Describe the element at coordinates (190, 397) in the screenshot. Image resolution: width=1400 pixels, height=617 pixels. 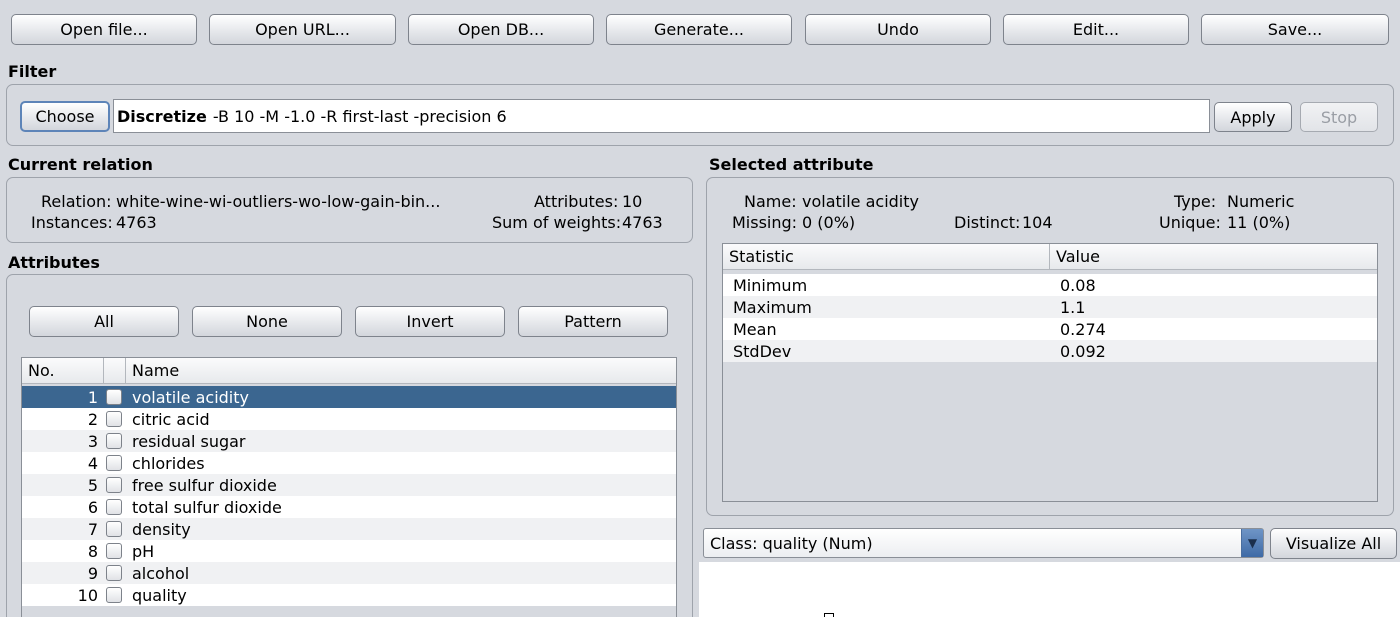
I see `row-name: volatile acidity` at that location.